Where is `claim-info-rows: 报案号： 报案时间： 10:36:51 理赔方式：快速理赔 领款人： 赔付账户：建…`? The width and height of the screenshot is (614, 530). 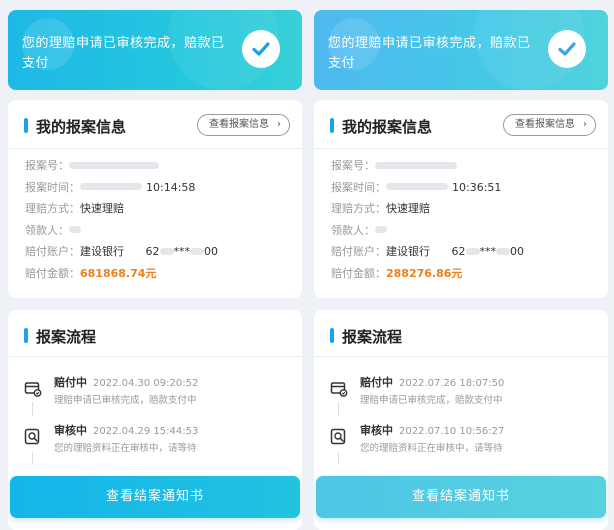
claim-info-rows: 报案号： 报案时间： 10:36:51 理赔方式：快速理赔 领款人： 赔付账户：建… is located at coordinates (463, 219).